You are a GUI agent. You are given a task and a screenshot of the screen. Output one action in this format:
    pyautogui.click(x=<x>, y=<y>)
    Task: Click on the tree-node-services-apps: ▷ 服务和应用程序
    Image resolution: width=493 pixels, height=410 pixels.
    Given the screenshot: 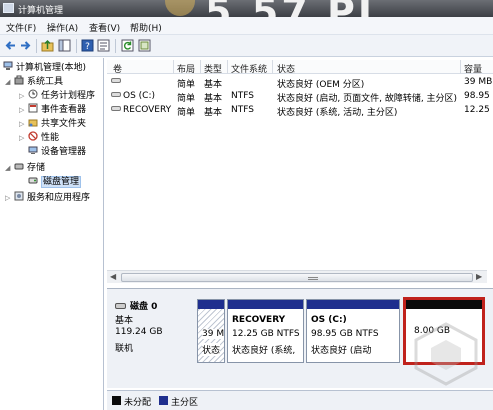 What is the action you would take?
    pyautogui.click(x=47, y=197)
    